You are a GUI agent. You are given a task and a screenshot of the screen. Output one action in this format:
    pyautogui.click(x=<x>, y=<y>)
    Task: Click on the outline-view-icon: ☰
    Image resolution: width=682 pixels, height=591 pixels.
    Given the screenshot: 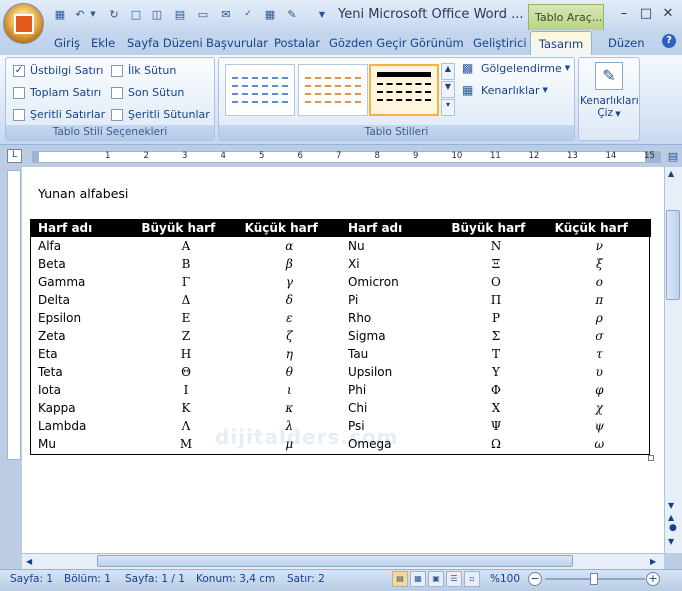 What is the action you would take?
    pyautogui.click(x=454, y=579)
    